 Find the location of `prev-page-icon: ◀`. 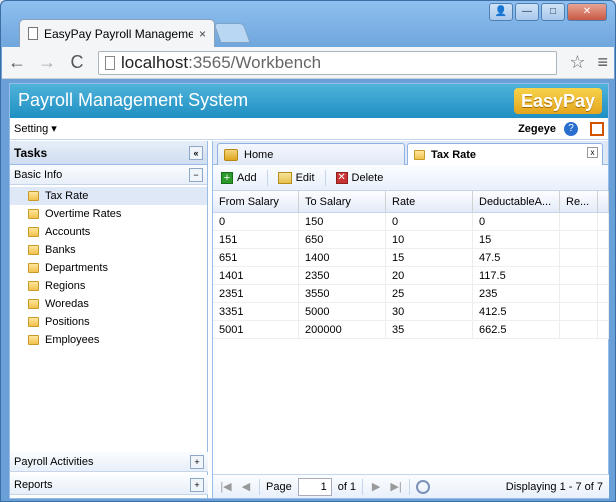

prev-page-icon: ◀ is located at coordinates (246, 486).